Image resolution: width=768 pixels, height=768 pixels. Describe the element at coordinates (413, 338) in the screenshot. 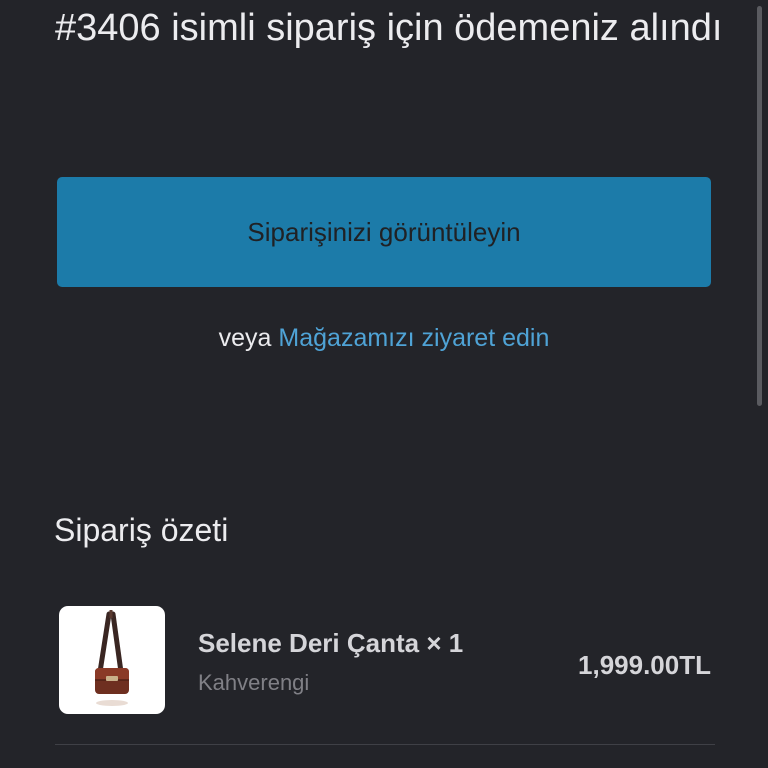

I see `visit-store-link: Mağazamızı ziyaret edin` at that location.